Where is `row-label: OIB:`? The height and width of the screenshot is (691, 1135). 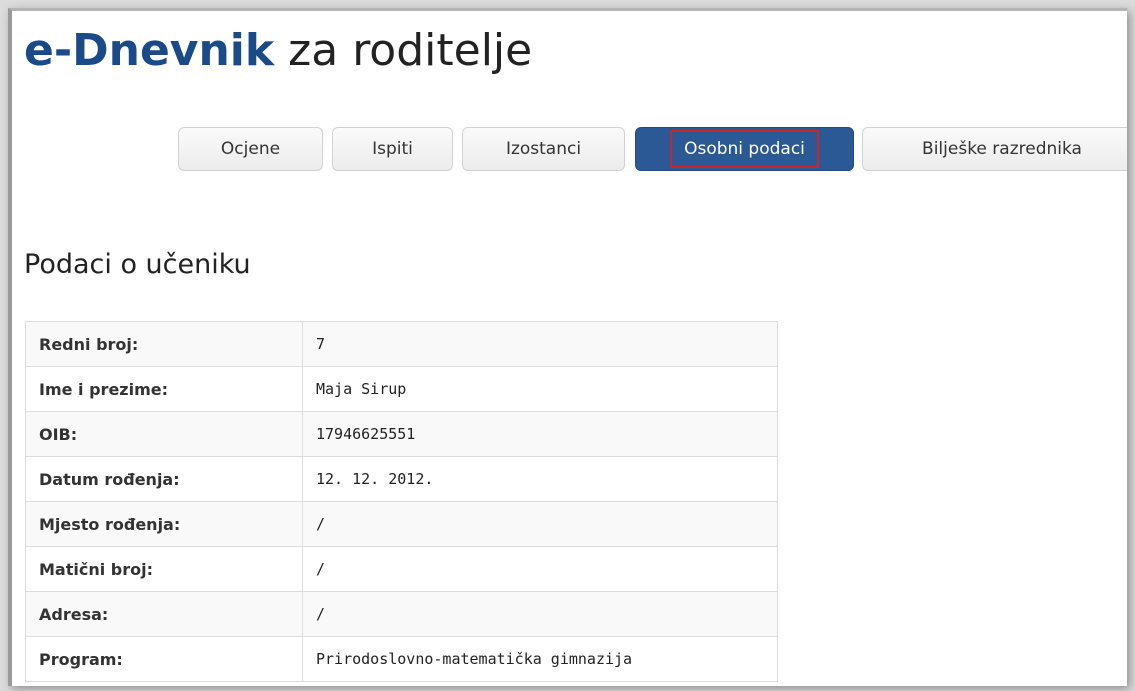
row-label: OIB: is located at coordinates (164, 434).